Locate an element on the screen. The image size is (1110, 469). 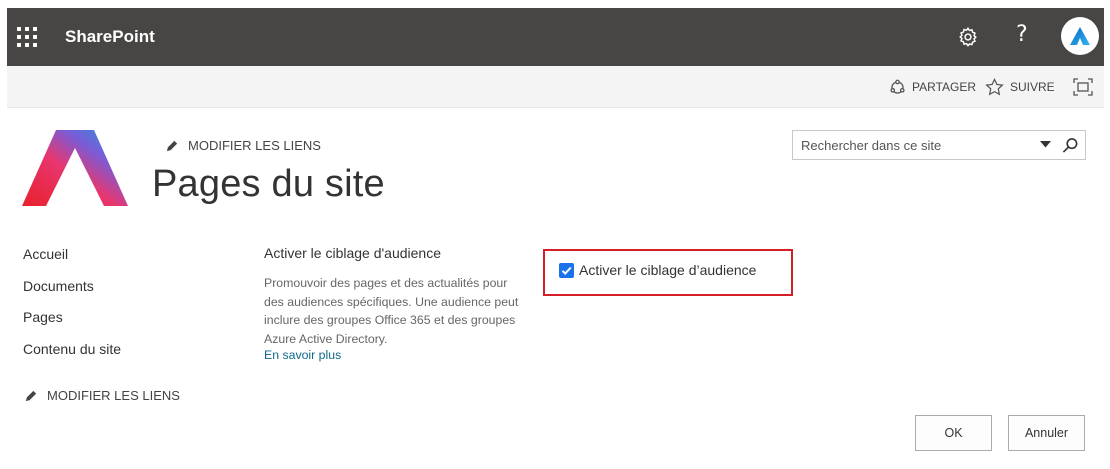
edit-links-top-label: MODIFIER LES LIENS is located at coordinates (254, 145).